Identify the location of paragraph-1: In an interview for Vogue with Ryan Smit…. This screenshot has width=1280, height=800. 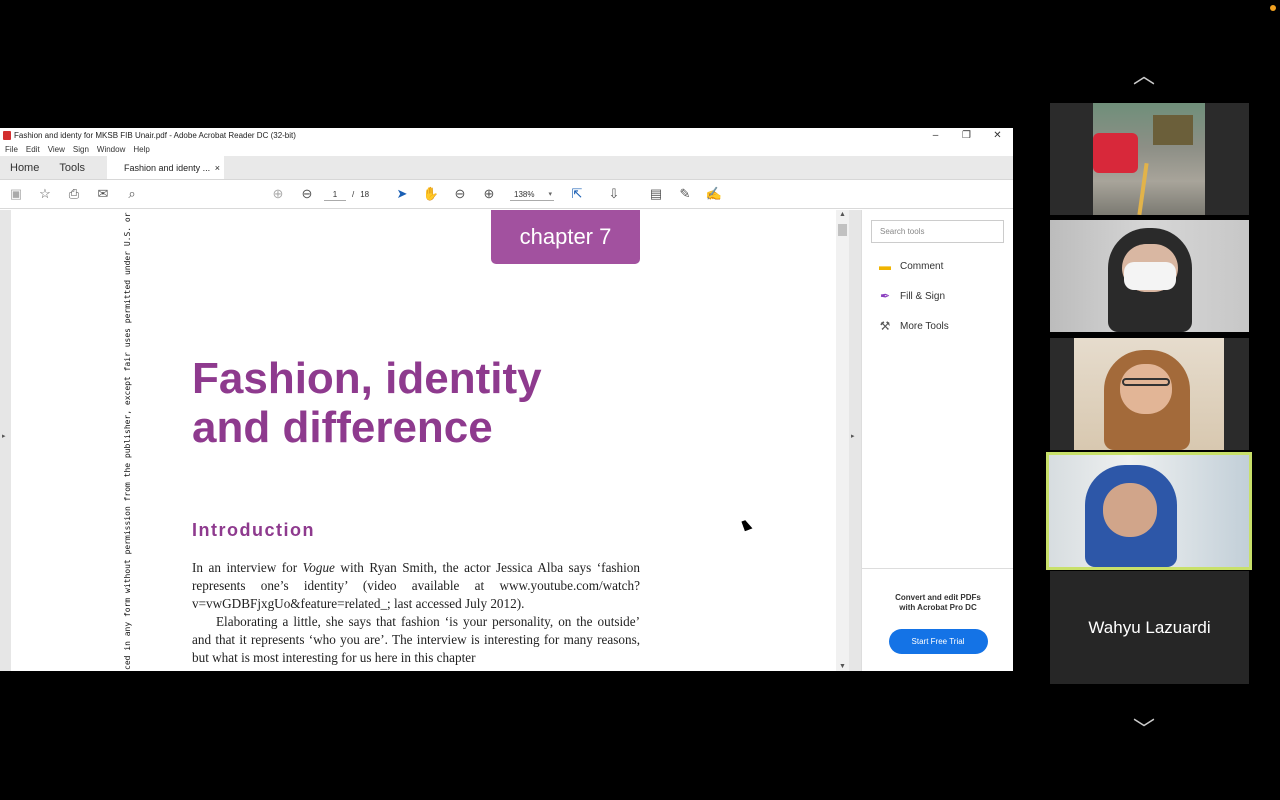
(416, 586).